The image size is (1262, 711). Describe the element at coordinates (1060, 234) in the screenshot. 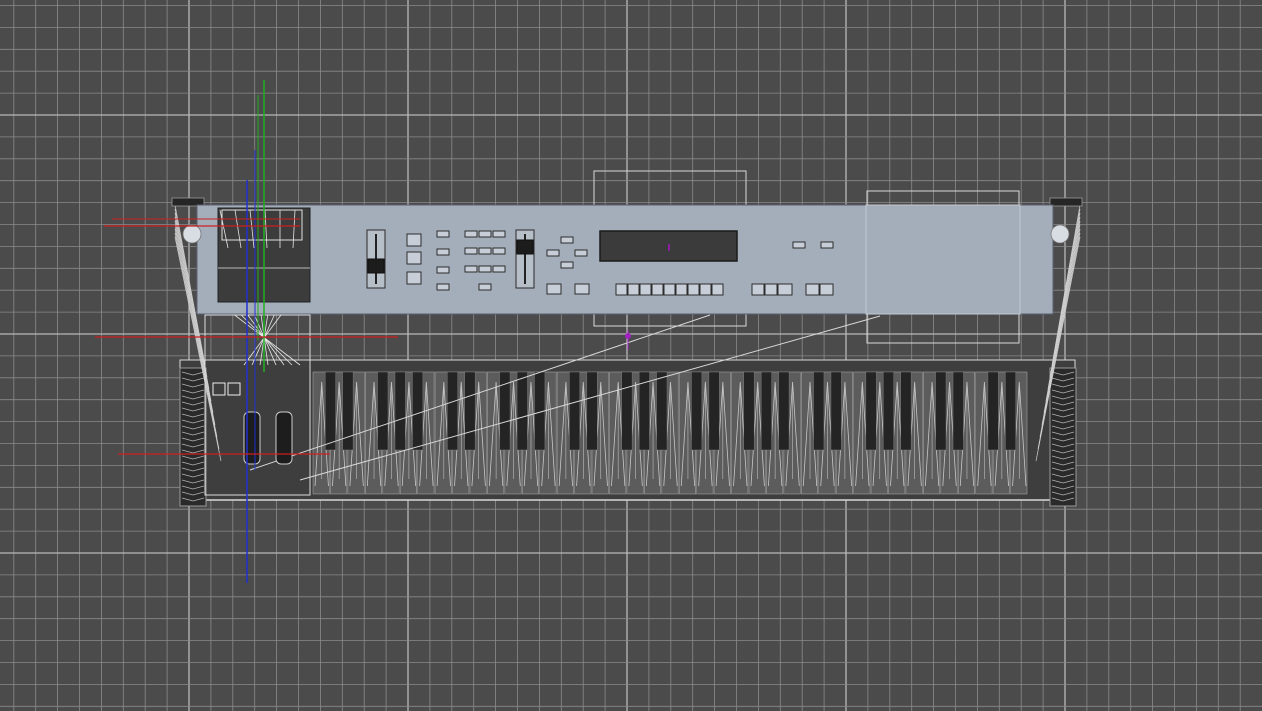

I see `right-mount` at that location.